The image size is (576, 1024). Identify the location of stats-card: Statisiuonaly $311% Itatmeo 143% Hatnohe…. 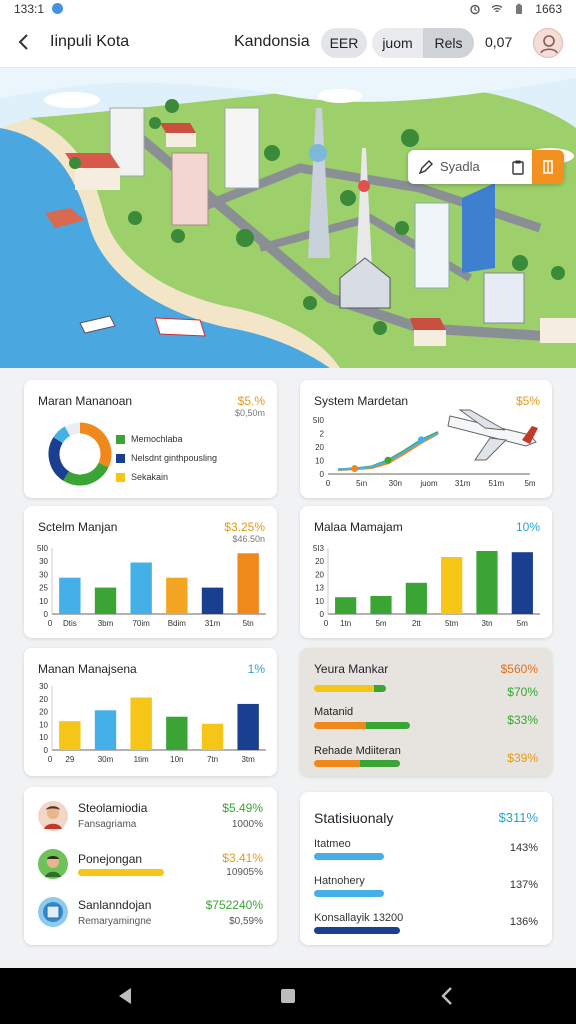
(426, 868).